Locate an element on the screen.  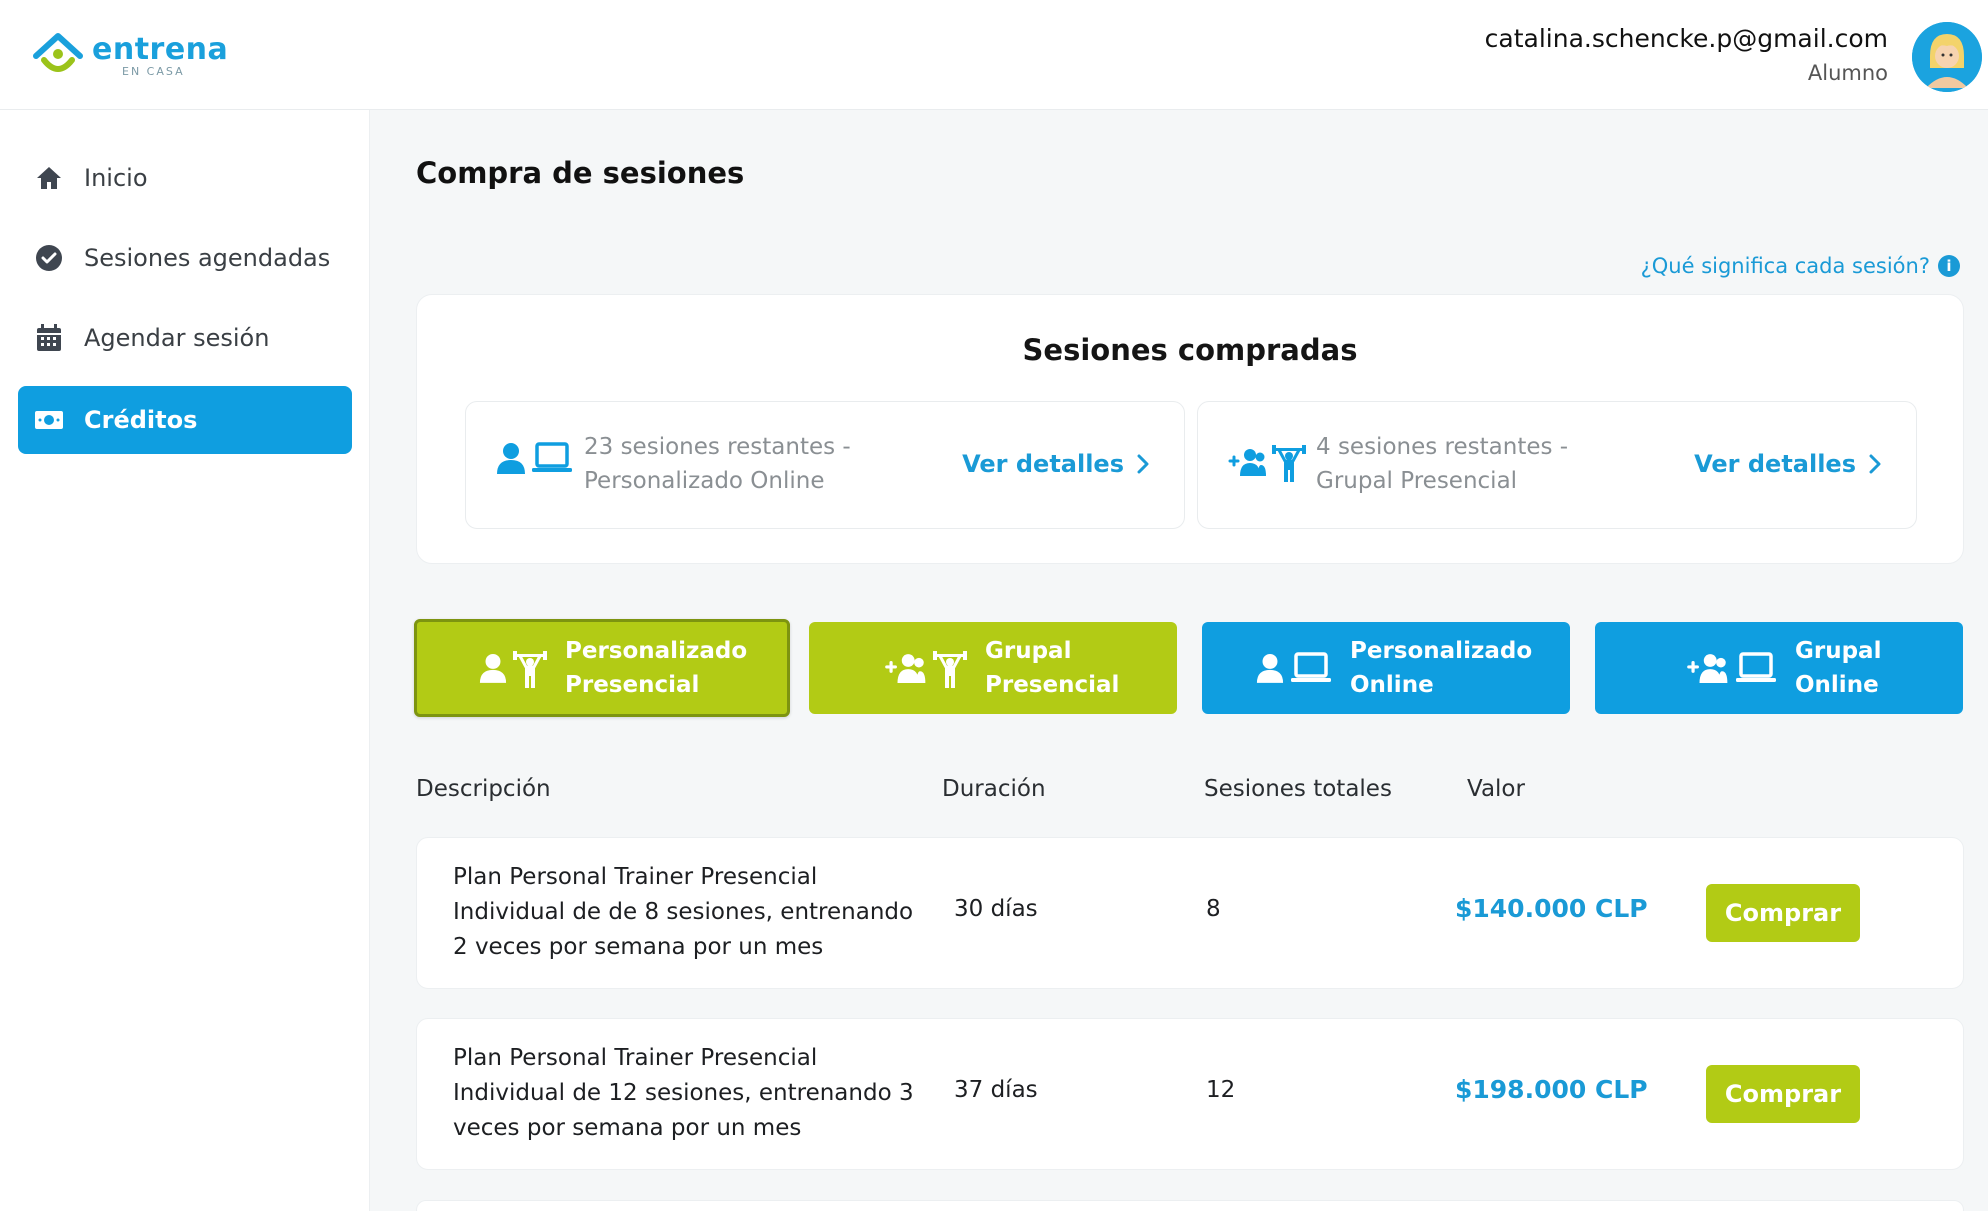
help-link: ¿Qué significa cada sesión? i is located at coordinates (1800, 266).